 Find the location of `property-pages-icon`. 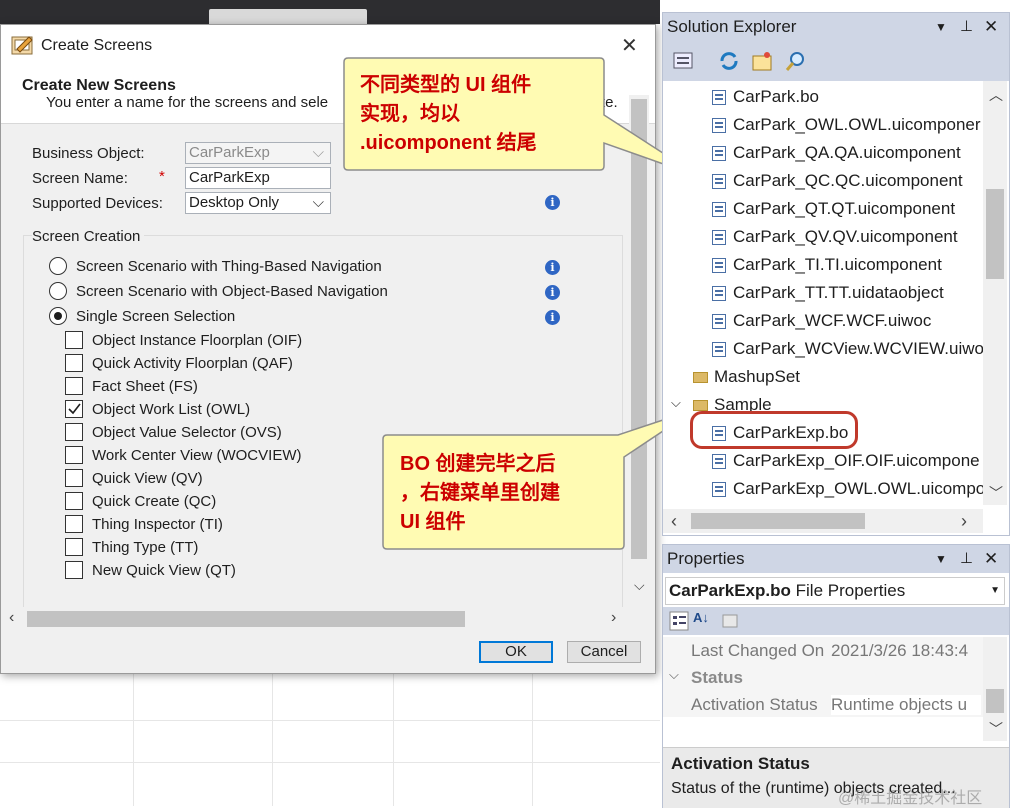

property-pages-icon is located at coordinates (730, 621).